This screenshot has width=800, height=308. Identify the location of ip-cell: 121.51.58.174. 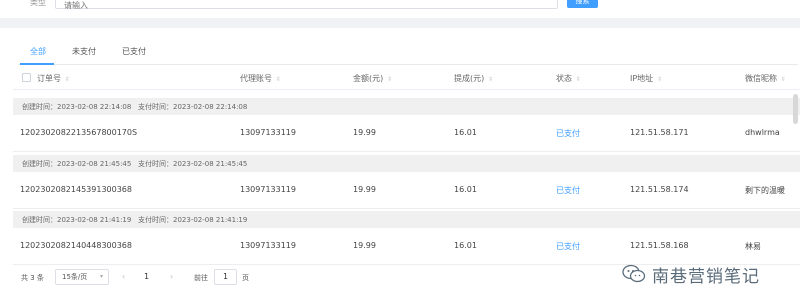
(659, 189).